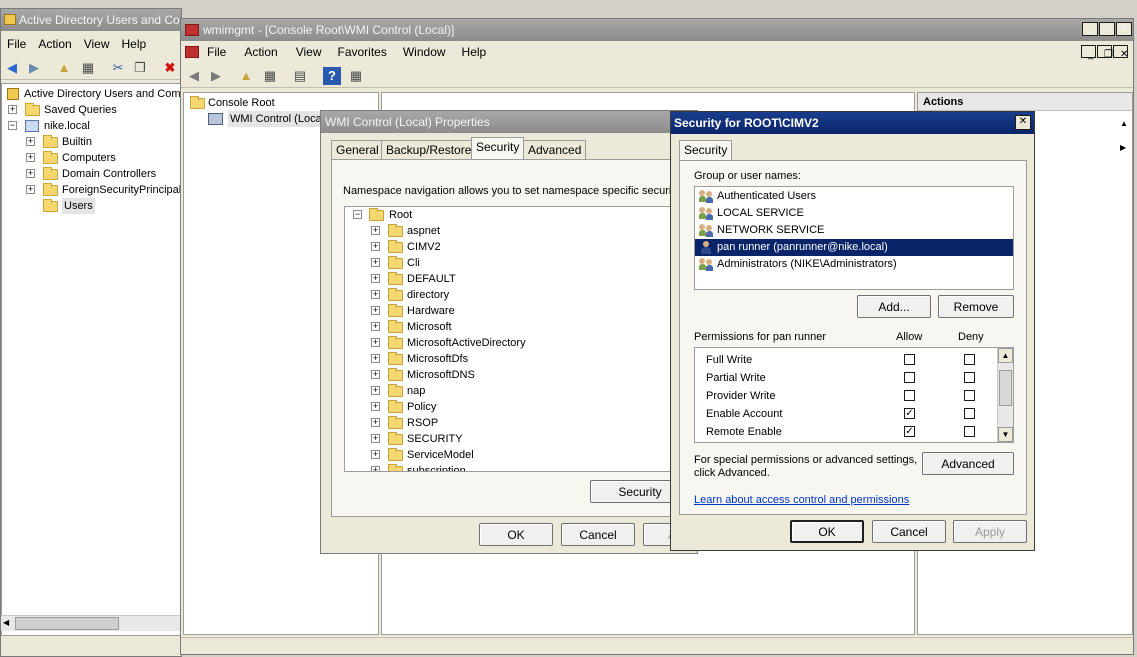 This screenshot has width=1137, height=657. I want to click on wmi-menu-favorites: Favorites, so click(362, 52).